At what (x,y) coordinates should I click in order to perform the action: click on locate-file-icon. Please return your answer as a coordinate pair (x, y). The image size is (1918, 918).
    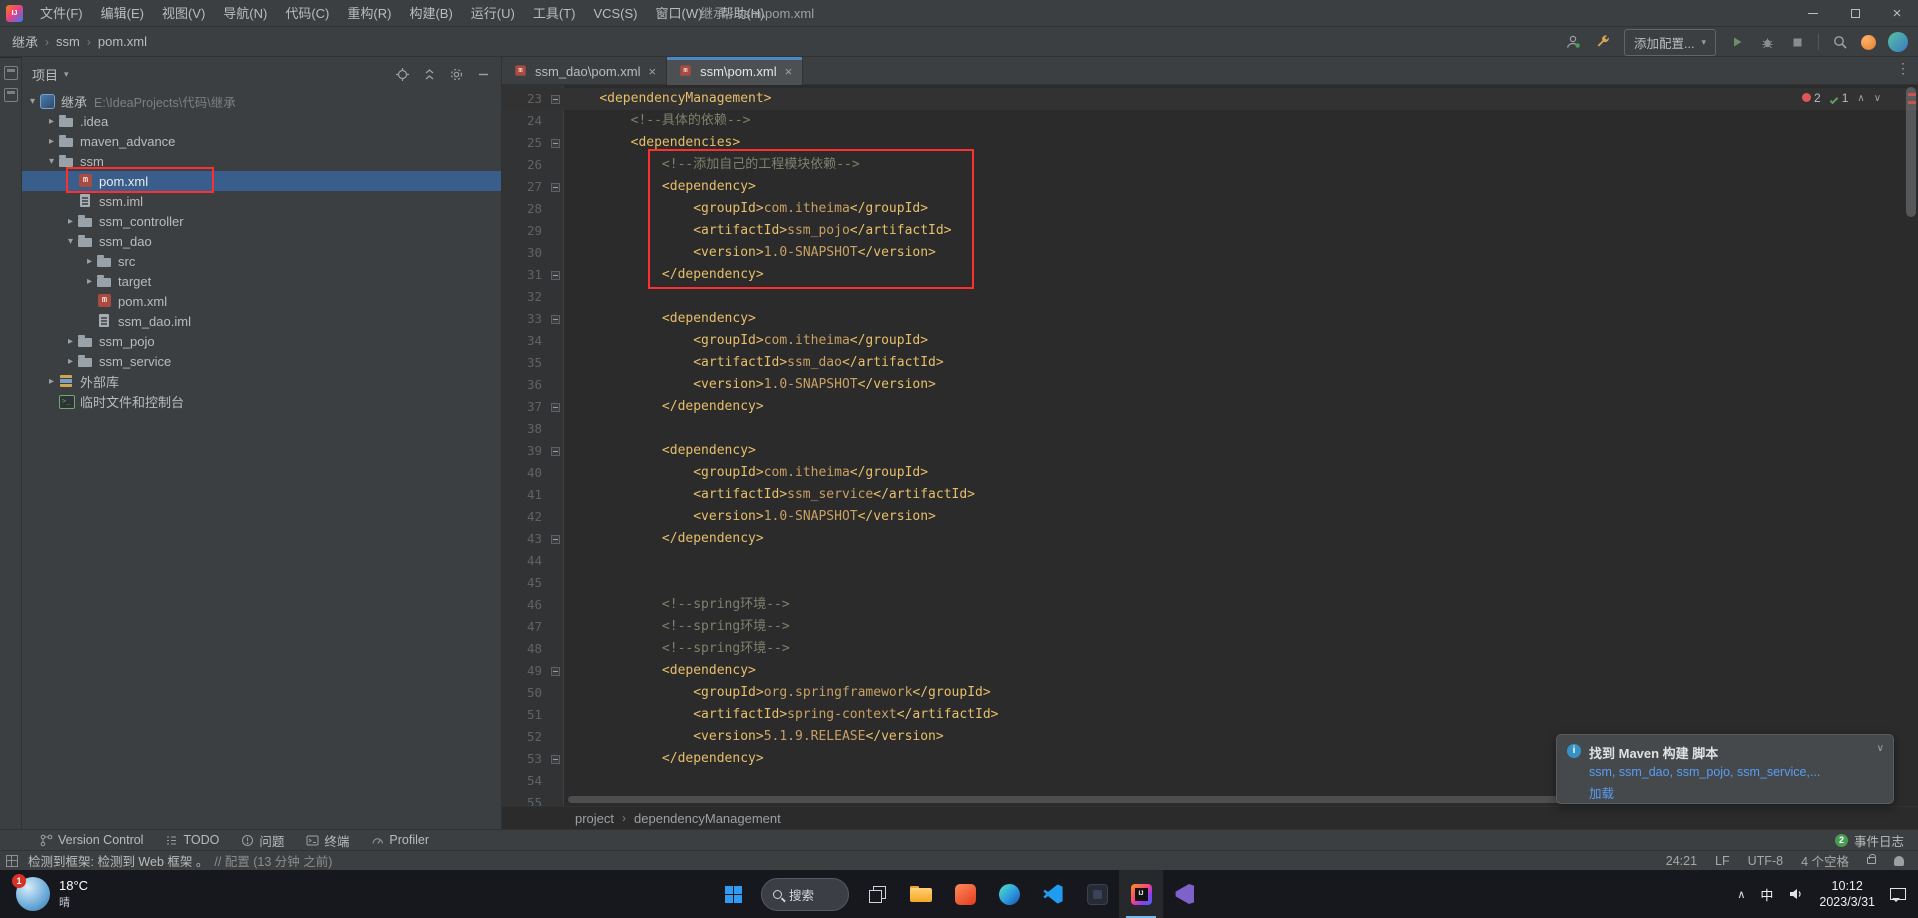
    Looking at the image, I should click on (402, 74).